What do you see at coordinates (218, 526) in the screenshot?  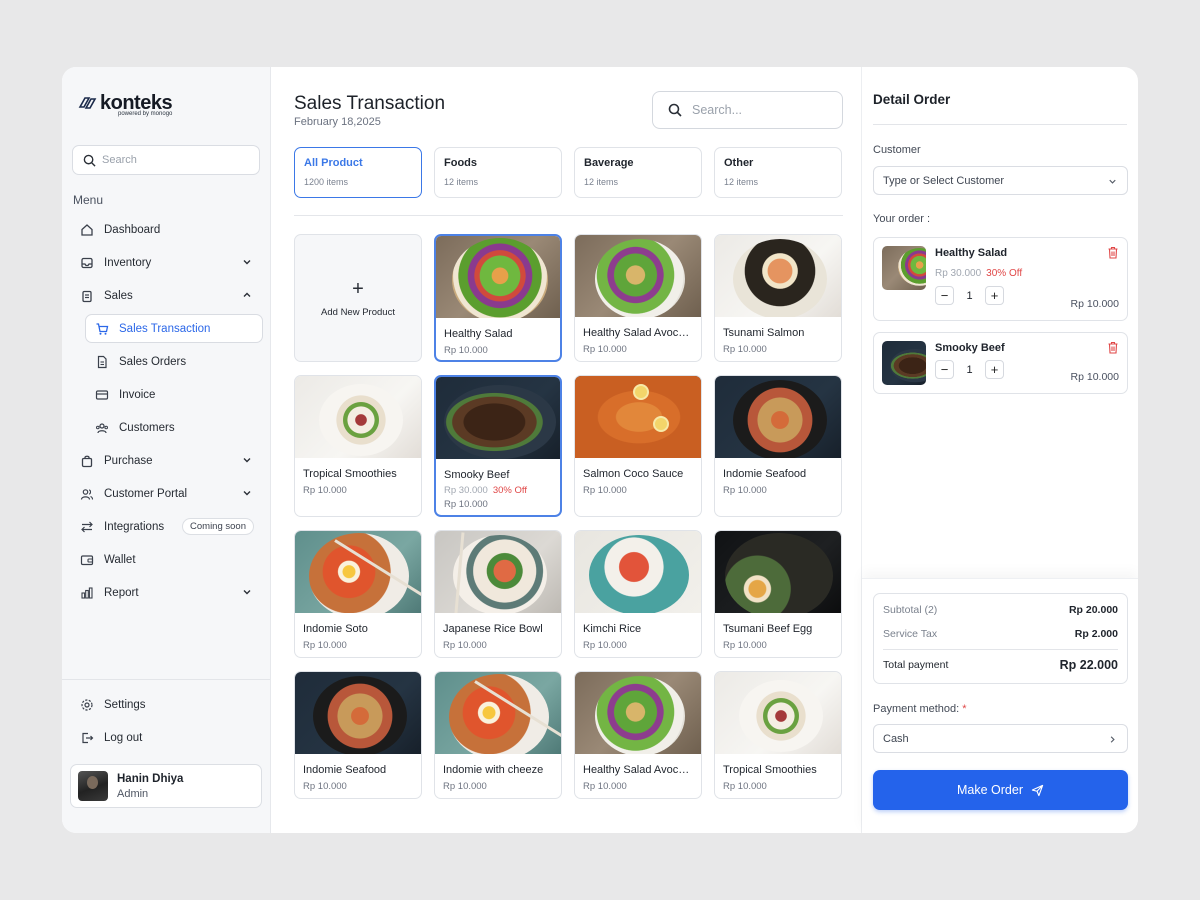 I see `coming-soon-badge: Coming soon` at bounding box center [218, 526].